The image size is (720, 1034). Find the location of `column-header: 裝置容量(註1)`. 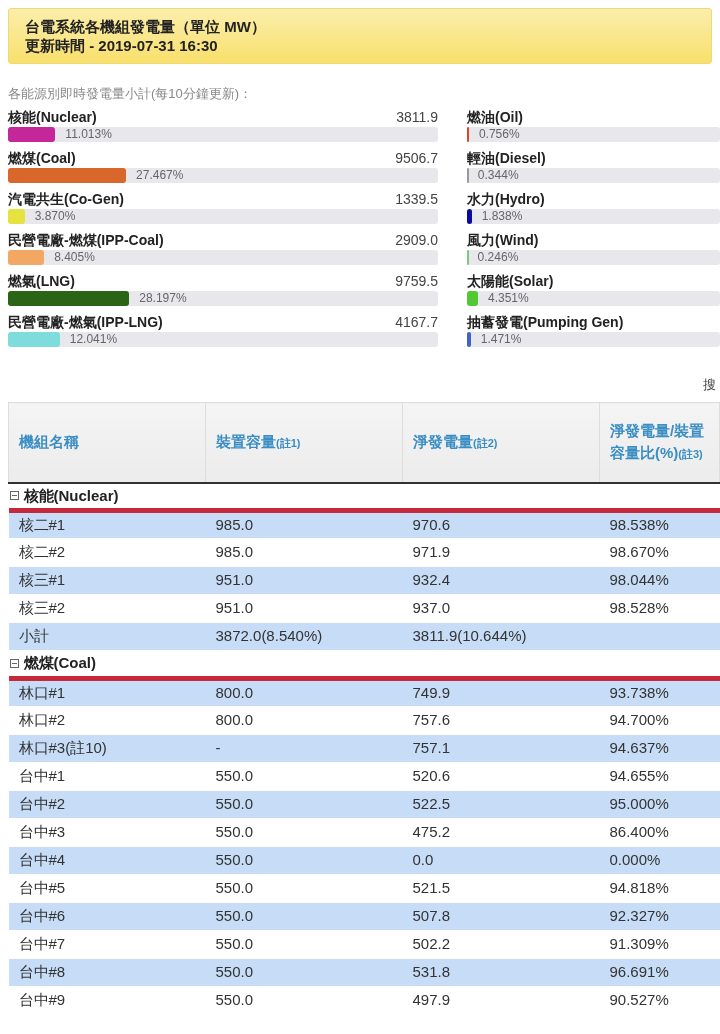

column-header: 裝置容量(註1) is located at coordinates (304, 442).